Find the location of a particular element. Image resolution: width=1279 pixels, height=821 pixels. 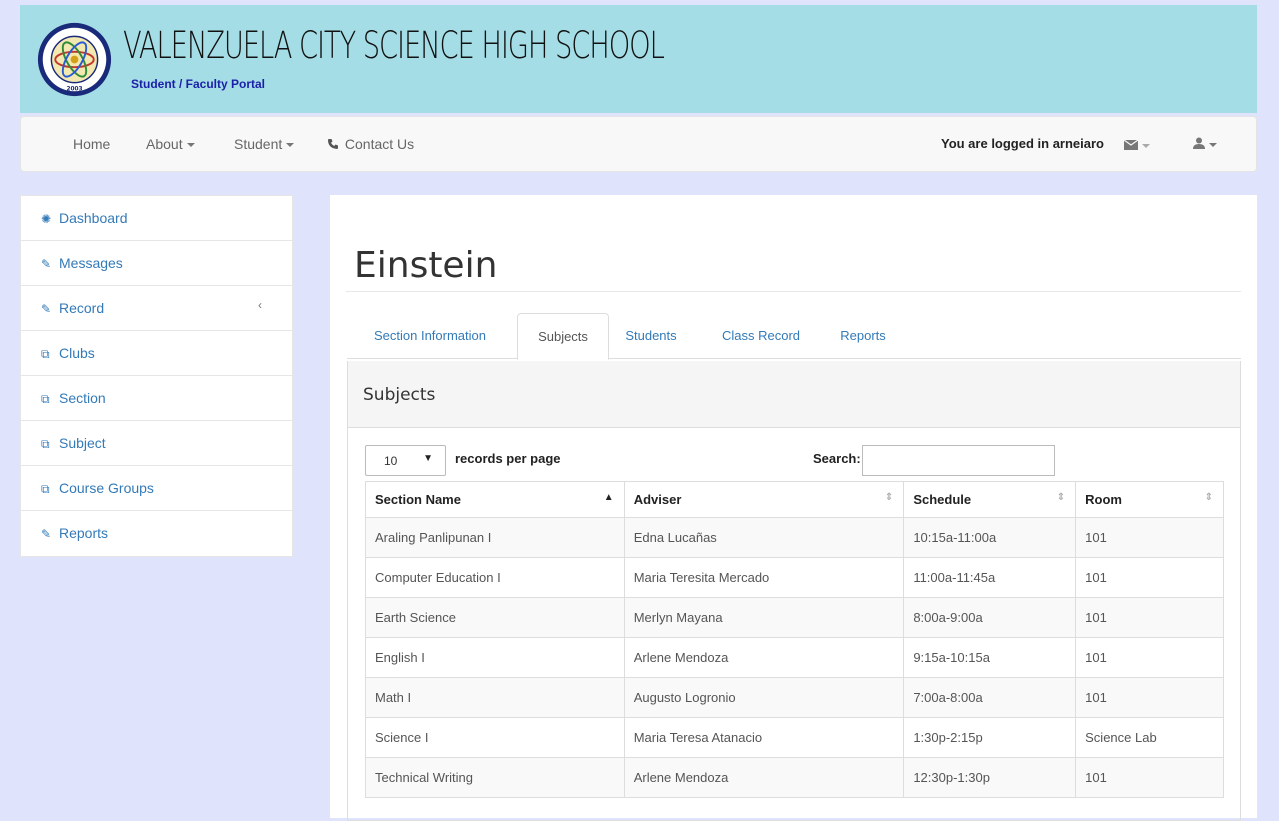

sidebar-item-record: ✎ Record ‹ is located at coordinates (156, 308).